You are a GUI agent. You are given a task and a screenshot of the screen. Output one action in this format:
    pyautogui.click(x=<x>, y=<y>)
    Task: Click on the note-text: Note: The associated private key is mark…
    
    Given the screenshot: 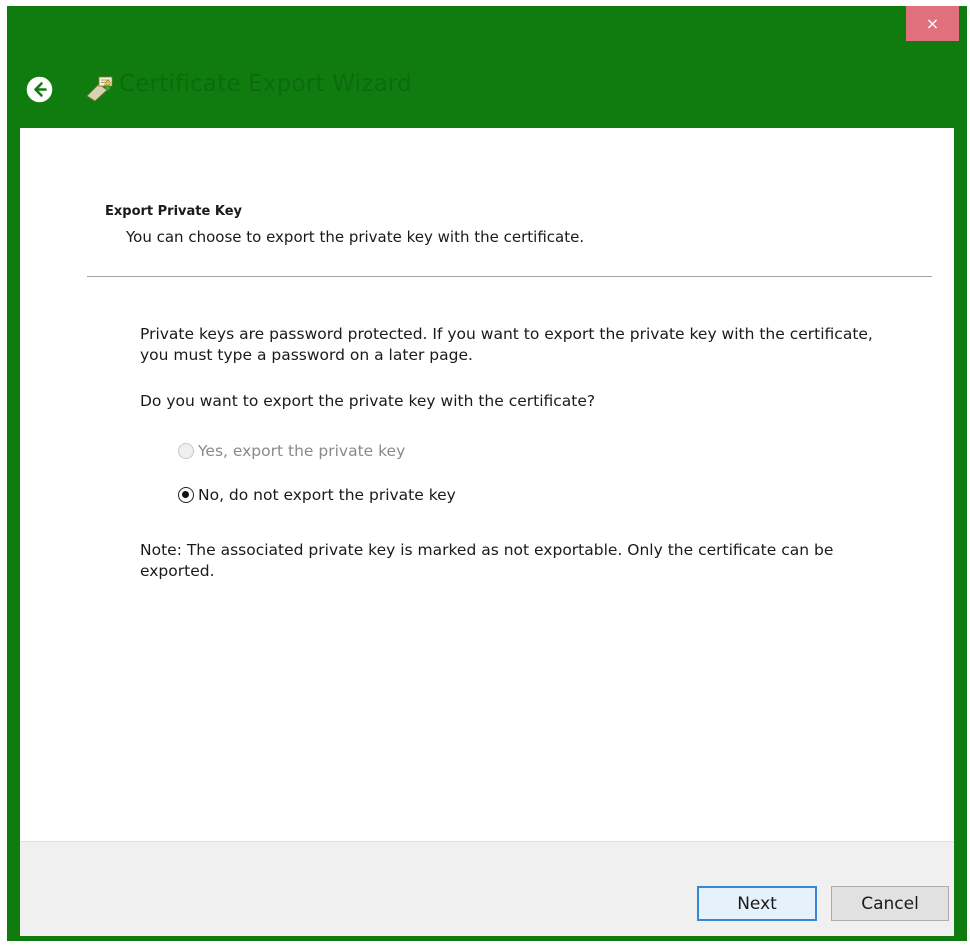 What is the action you would take?
    pyautogui.click(x=487, y=560)
    